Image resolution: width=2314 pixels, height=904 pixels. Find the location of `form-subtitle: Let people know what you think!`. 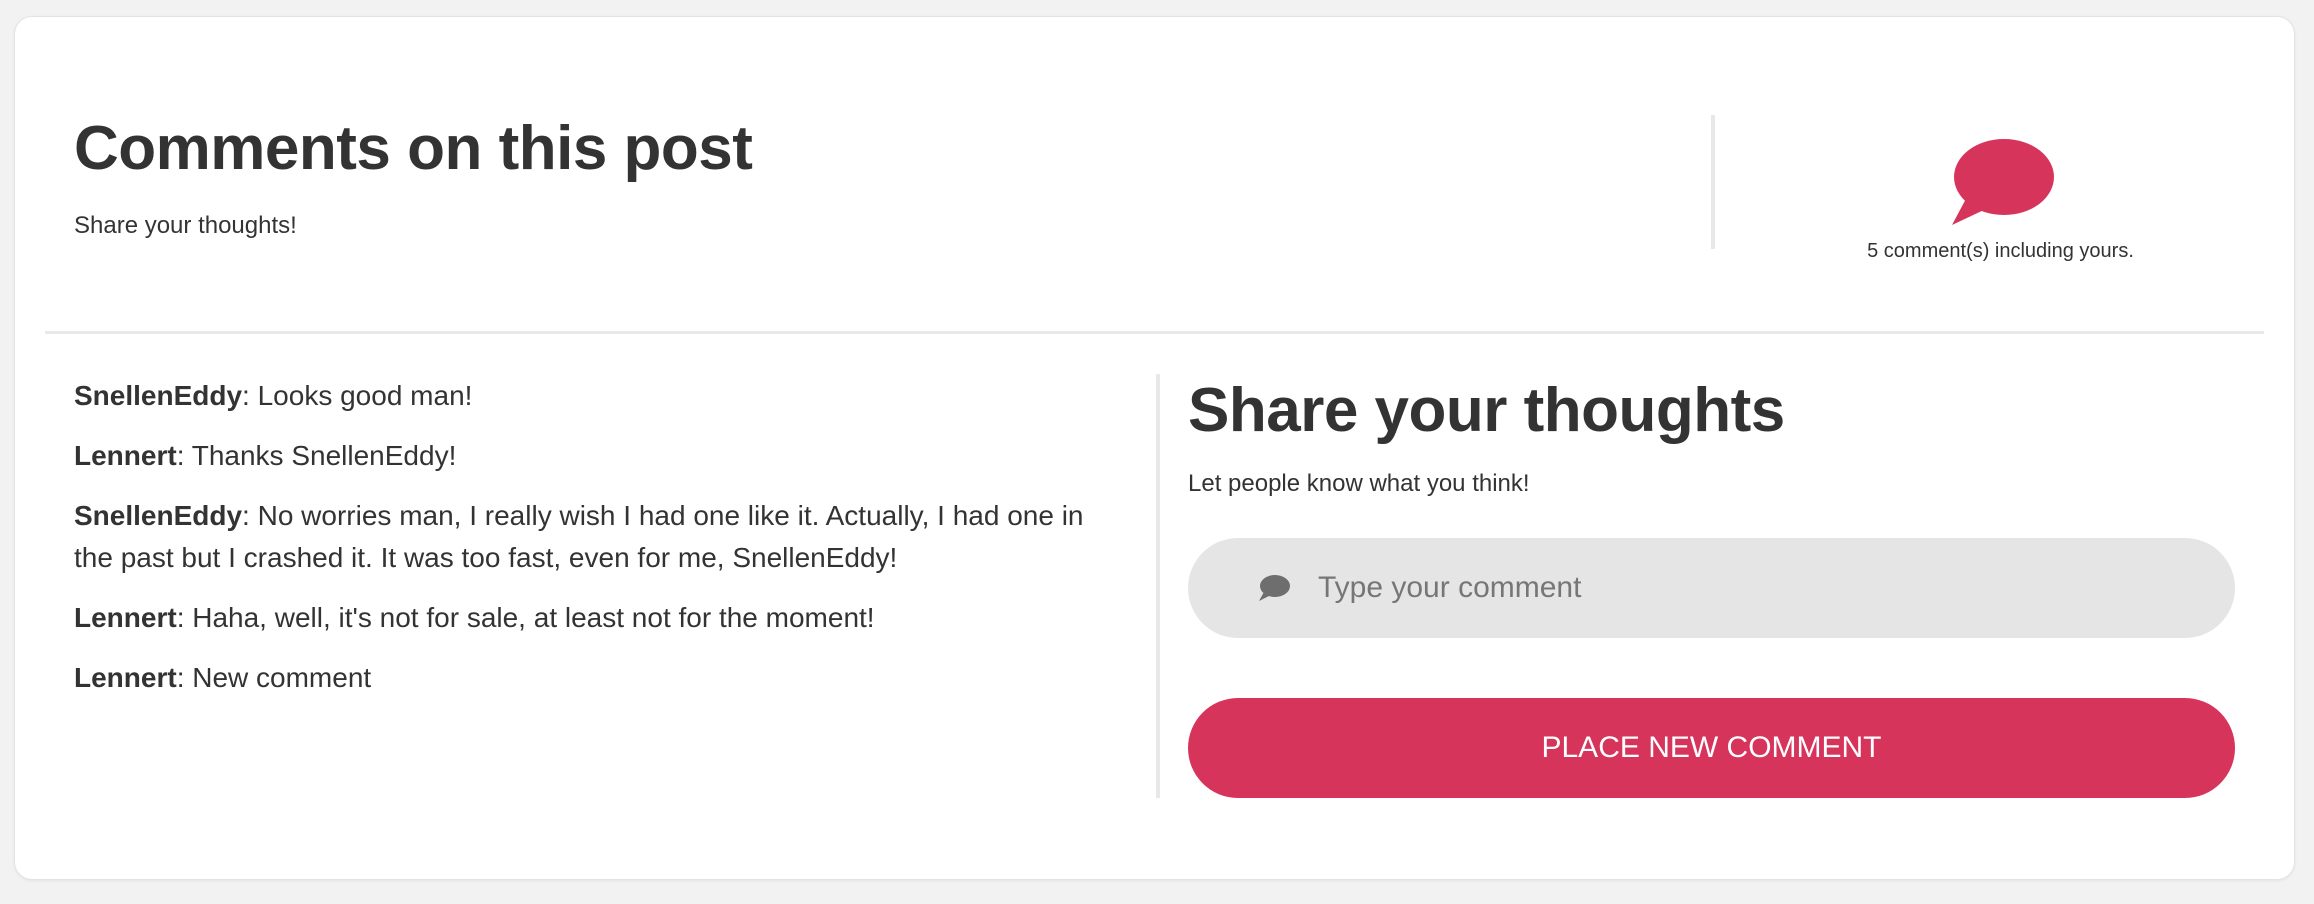

form-subtitle: Let people know what you think! is located at coordinates (1359, 483).